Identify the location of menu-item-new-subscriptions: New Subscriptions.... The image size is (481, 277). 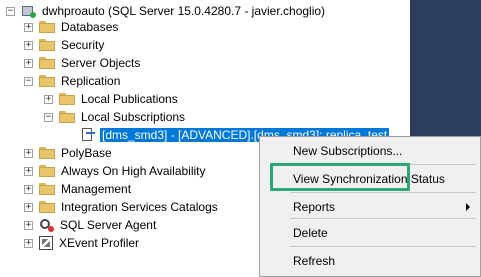
(347, 151).